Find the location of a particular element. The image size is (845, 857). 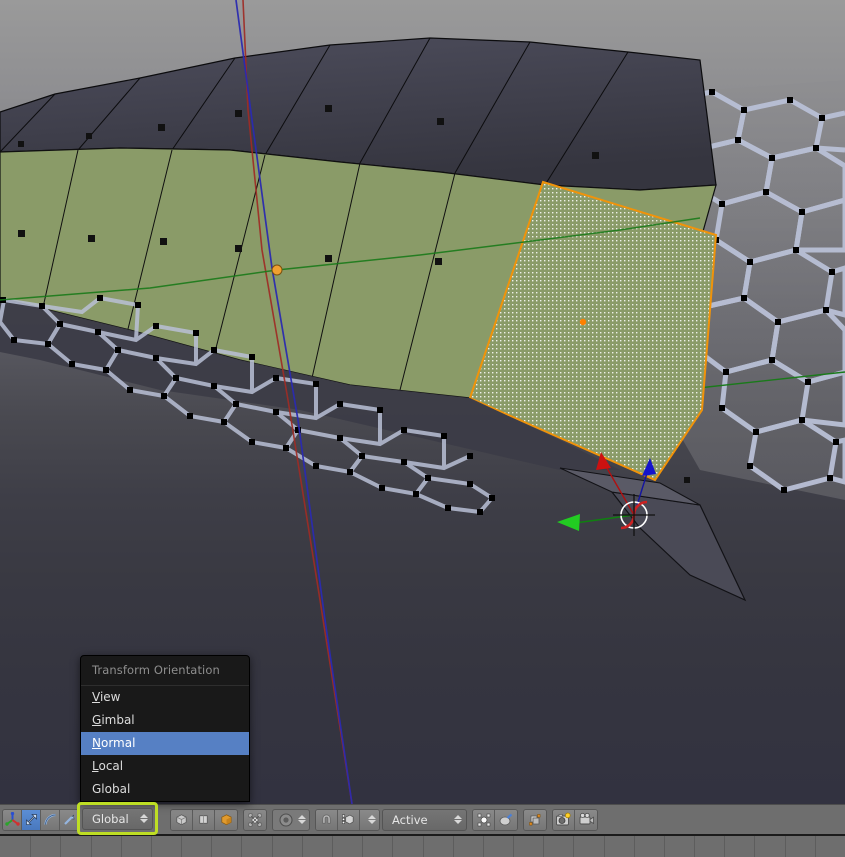

menu-item-view: View is located at coordinates (165, 697).